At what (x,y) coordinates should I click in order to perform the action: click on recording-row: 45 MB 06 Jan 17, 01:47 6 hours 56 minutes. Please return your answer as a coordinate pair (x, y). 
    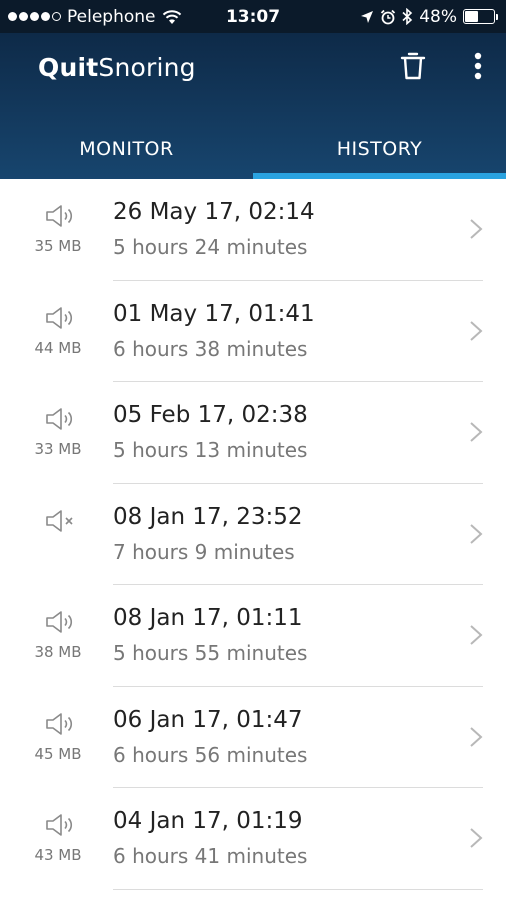
    Looking at the image, I should click on (253, 737).